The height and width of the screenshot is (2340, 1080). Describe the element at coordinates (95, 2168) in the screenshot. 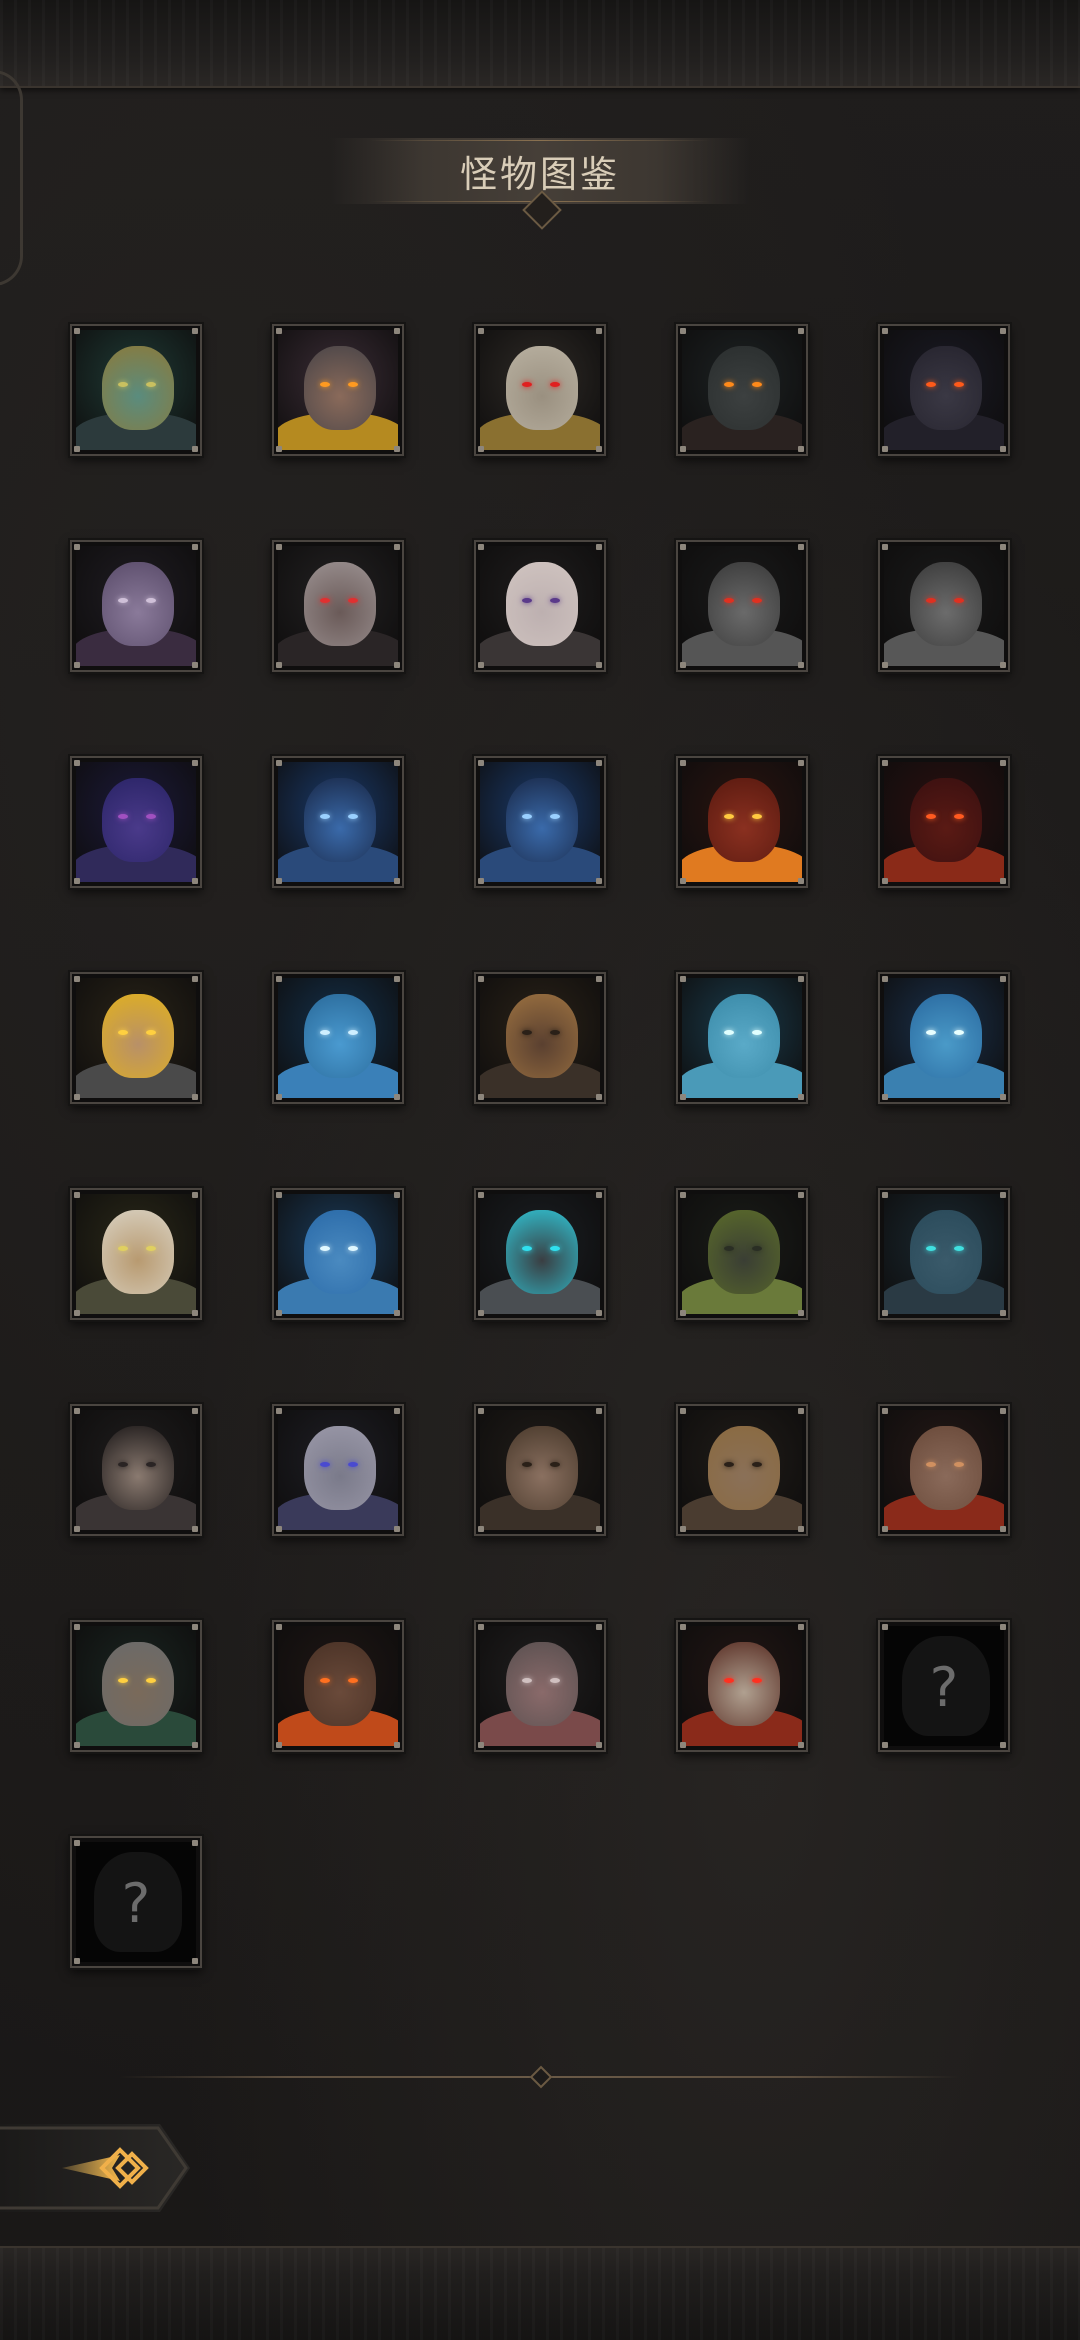

I see `back-button` at that location.